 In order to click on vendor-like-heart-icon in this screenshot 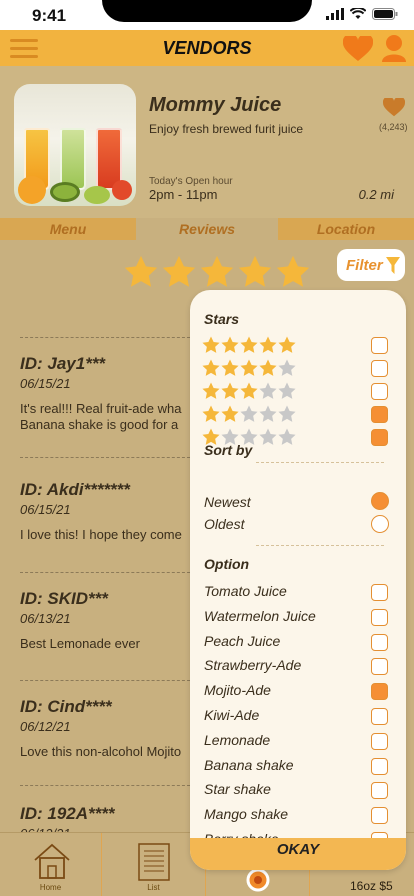, I will do `click(394, 107)`.